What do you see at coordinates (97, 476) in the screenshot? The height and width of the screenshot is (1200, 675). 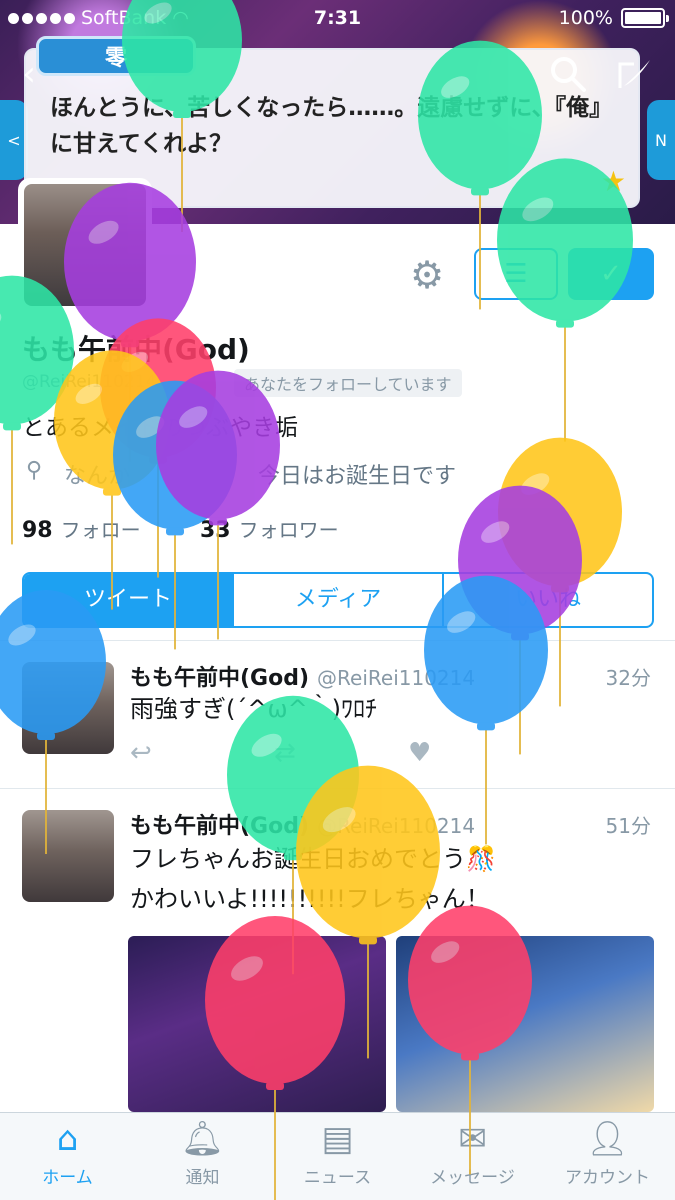 I see `profile-location: なんか` at bounding box center [97, 476].